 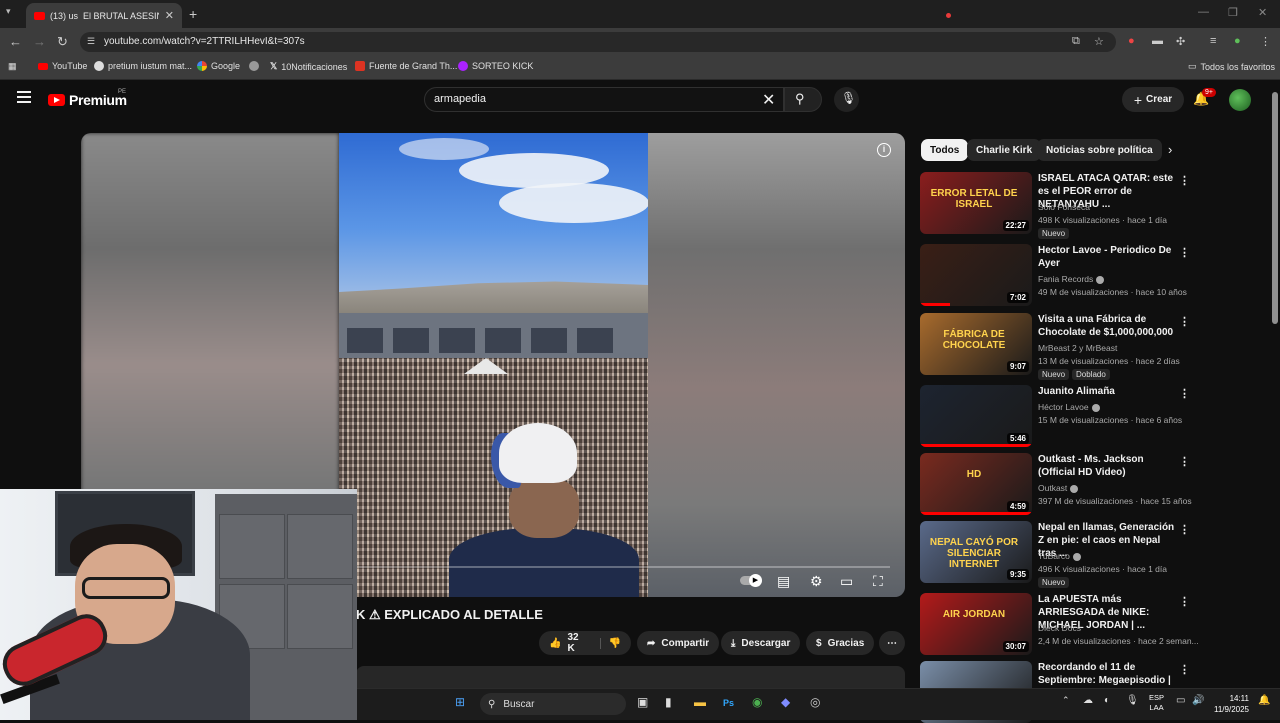 What do you see at coordinates (1108, 391) in the screenshot?
I see `video-title: Juanito Alimaña` at bounding box center [1108, 391].